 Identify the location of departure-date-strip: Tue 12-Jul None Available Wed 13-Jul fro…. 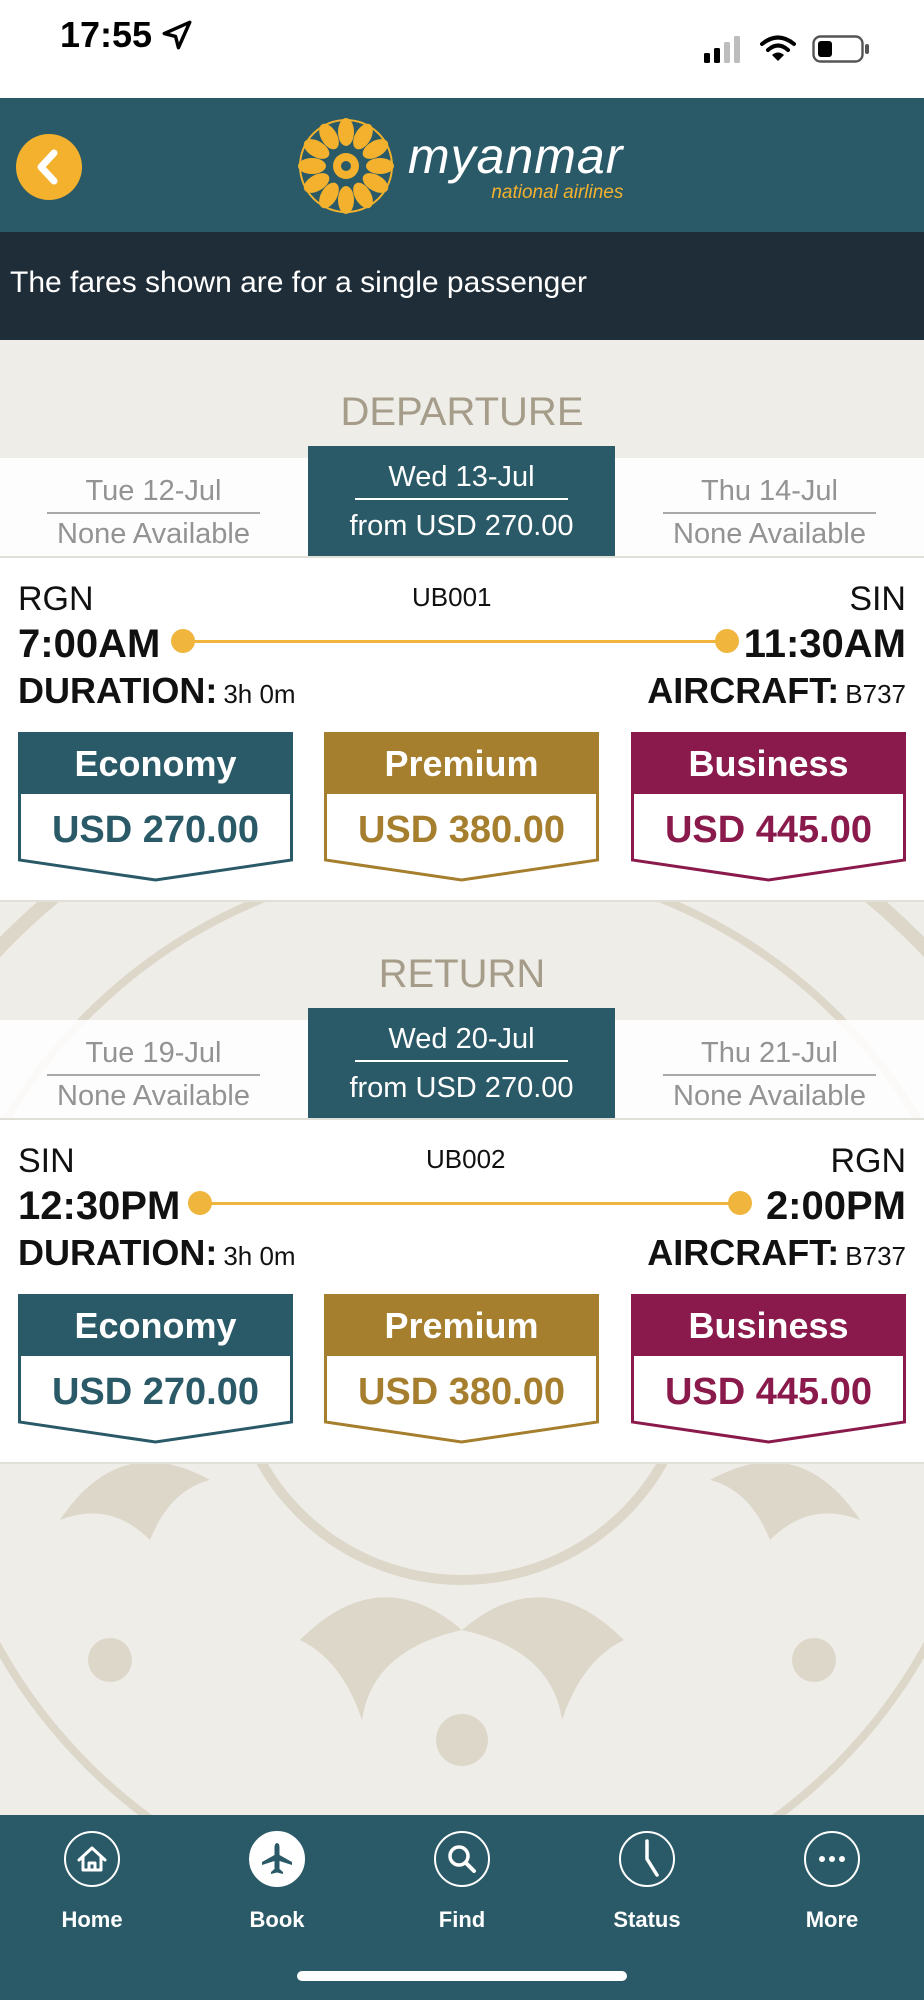
(462, 501).